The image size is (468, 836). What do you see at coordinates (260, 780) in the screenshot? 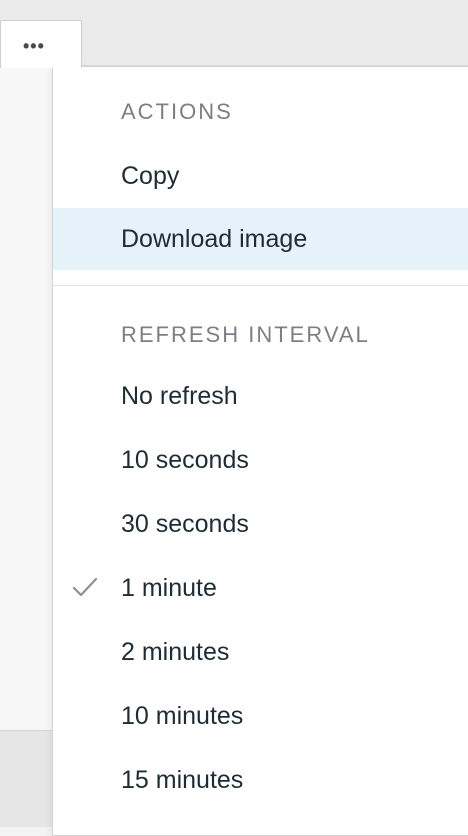
I see `refresh-option-15-minutes: 15 minutes` at bounding box center [260, 780].